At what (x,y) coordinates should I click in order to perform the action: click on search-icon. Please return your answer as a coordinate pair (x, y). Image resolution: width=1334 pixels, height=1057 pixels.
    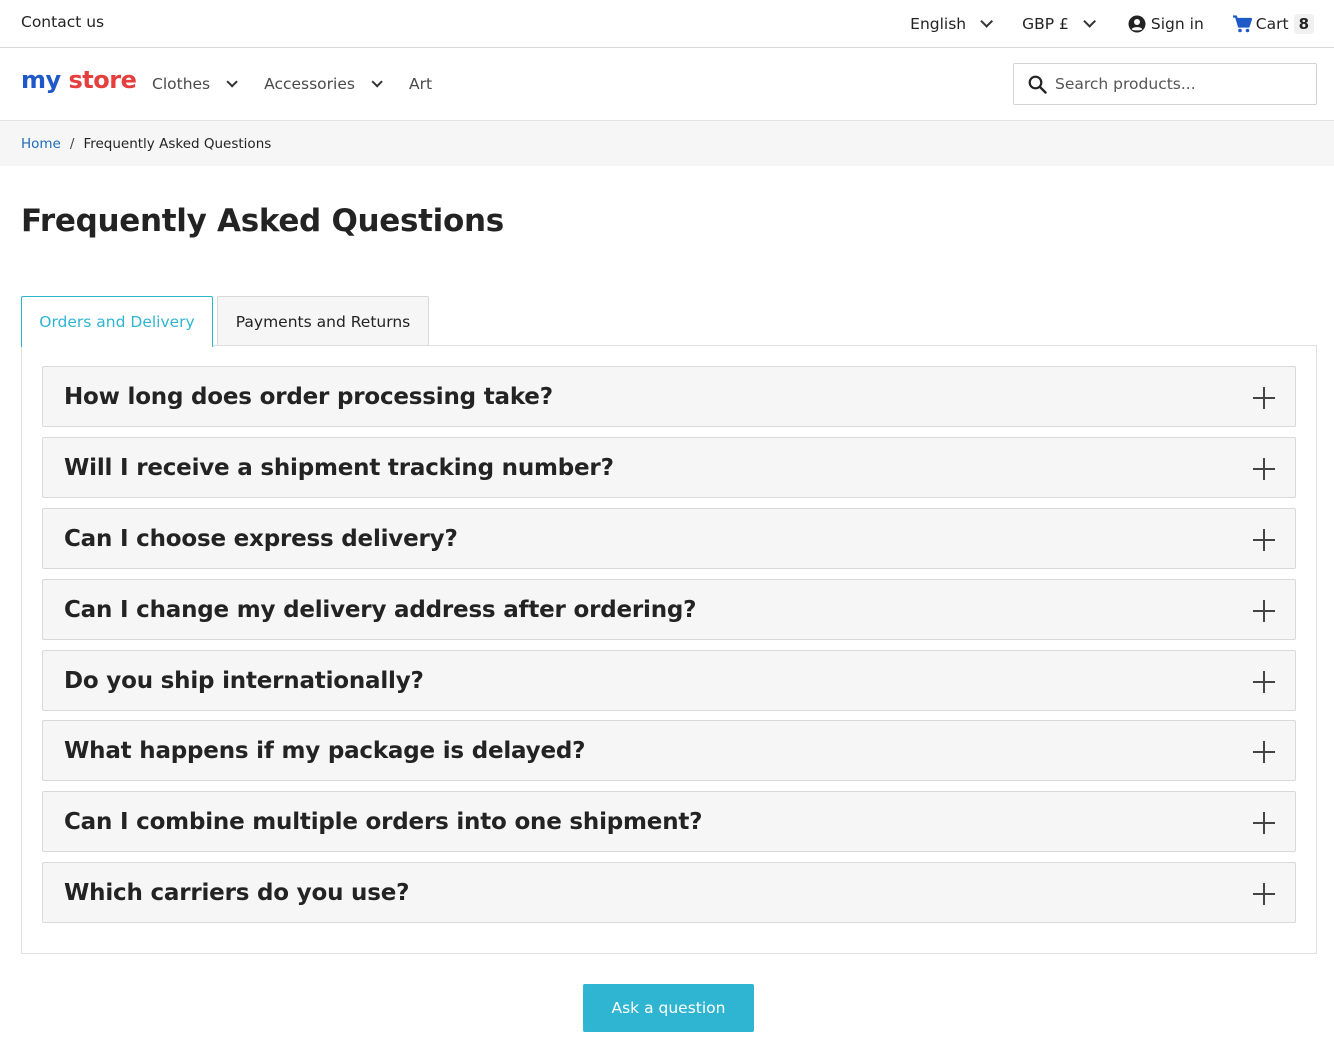
    Looking at the image, I should click on (1037, 84).